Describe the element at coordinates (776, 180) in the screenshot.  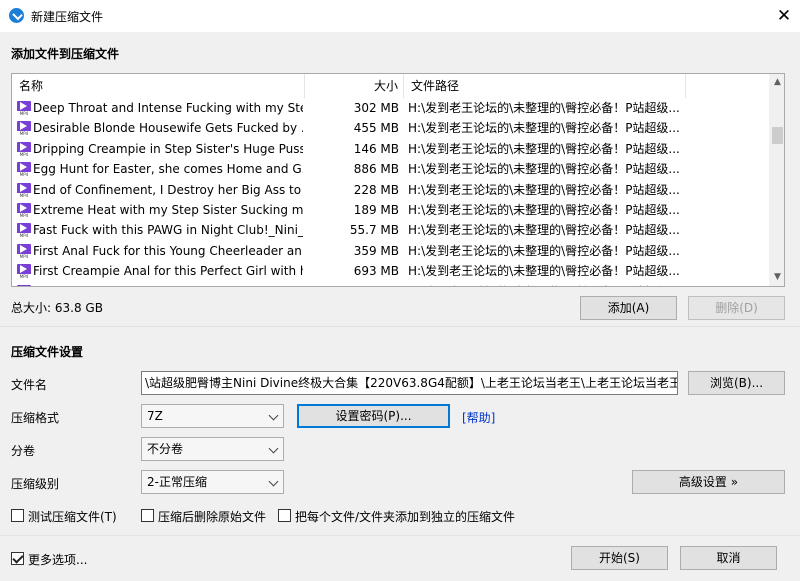
I see `vertical-scrollbar: ▲ ▼` at that location.